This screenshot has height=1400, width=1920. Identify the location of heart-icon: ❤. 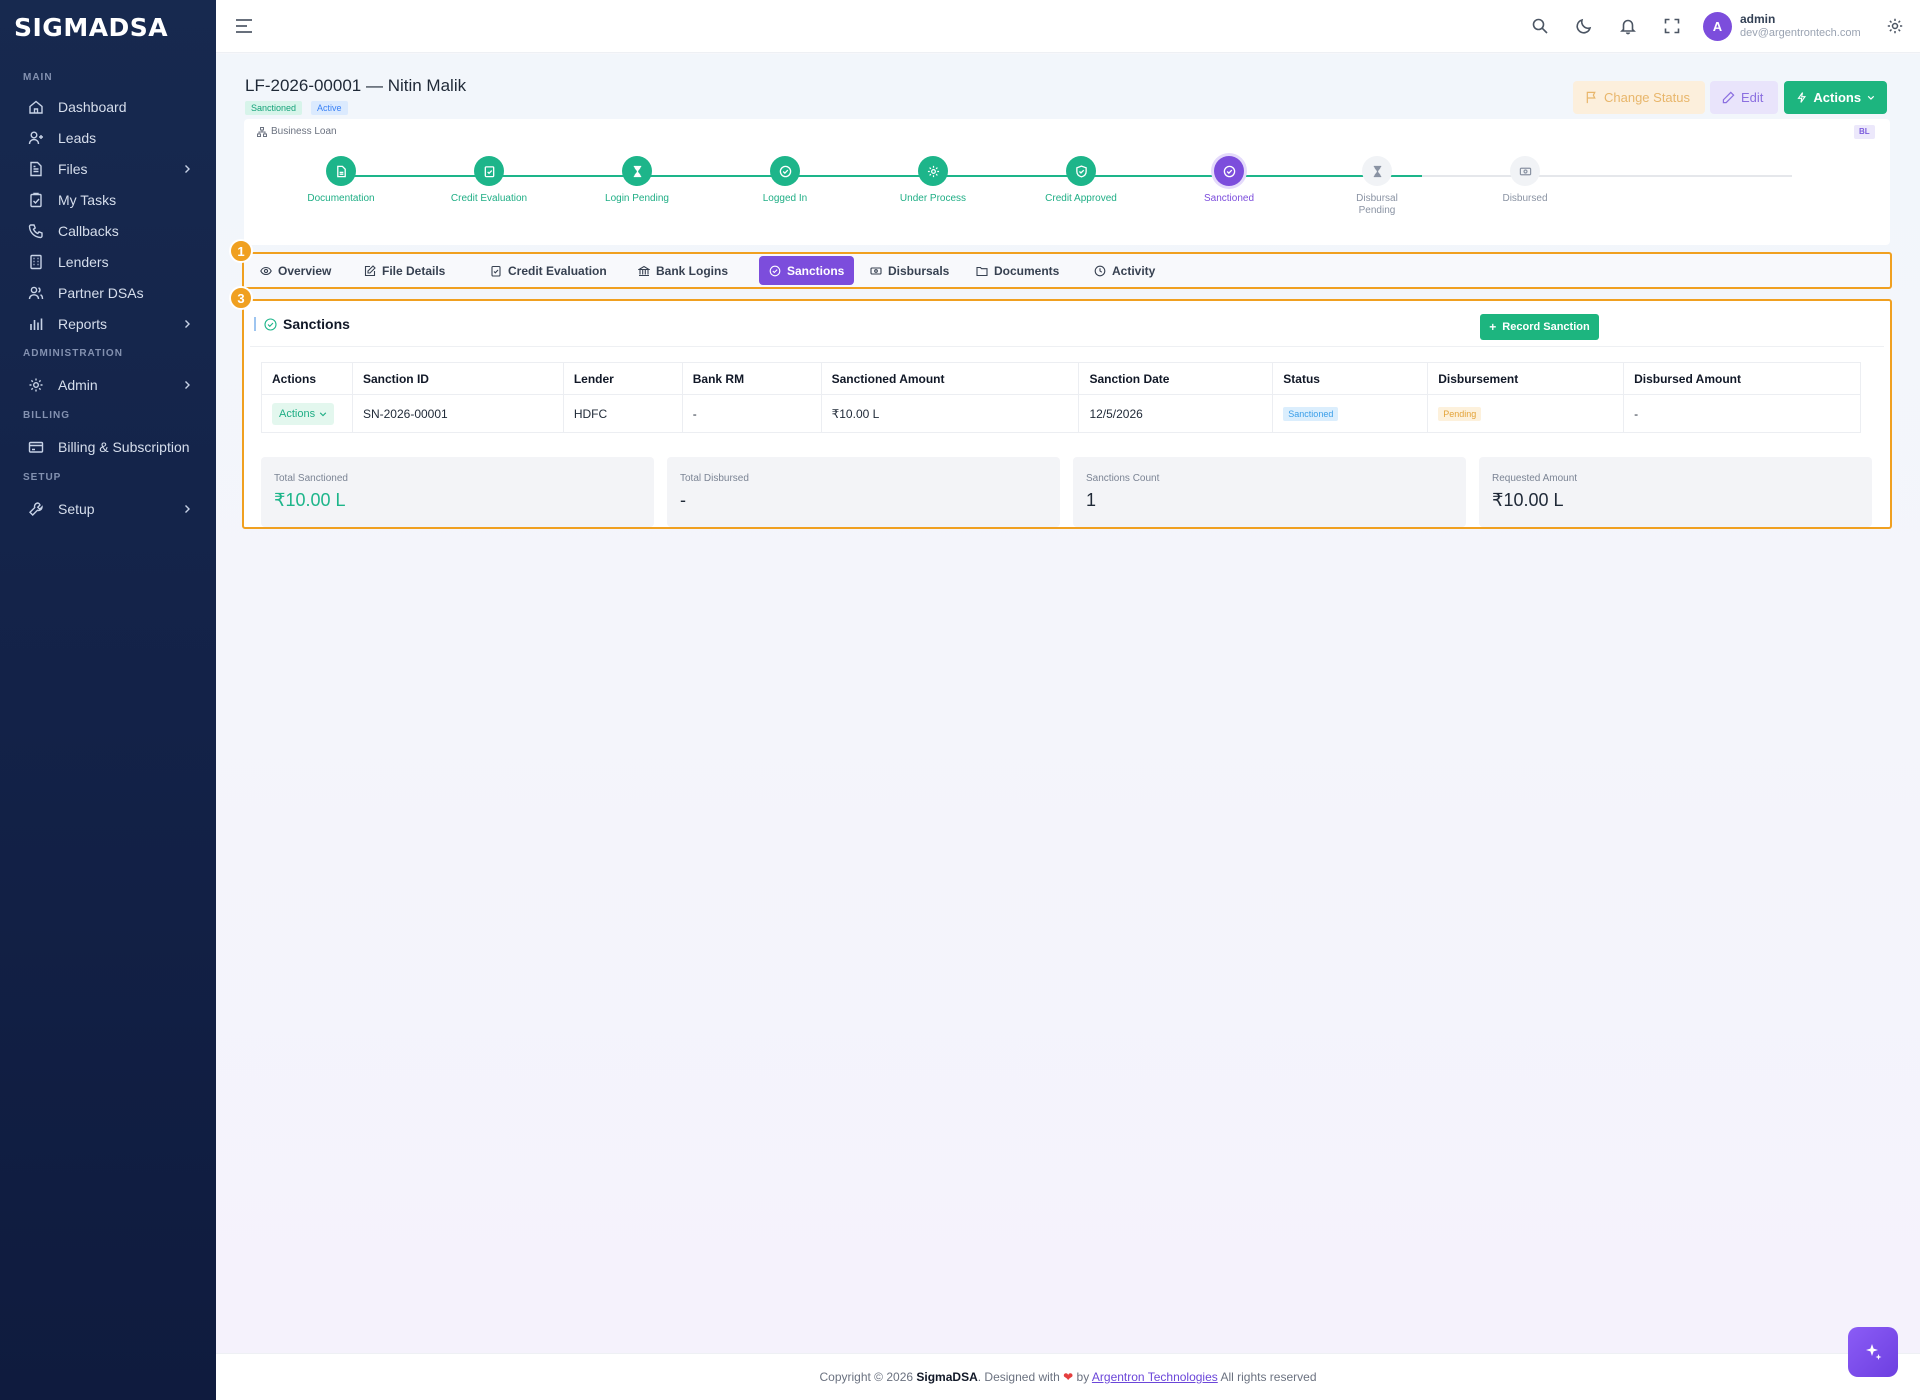
(1068, 1377).